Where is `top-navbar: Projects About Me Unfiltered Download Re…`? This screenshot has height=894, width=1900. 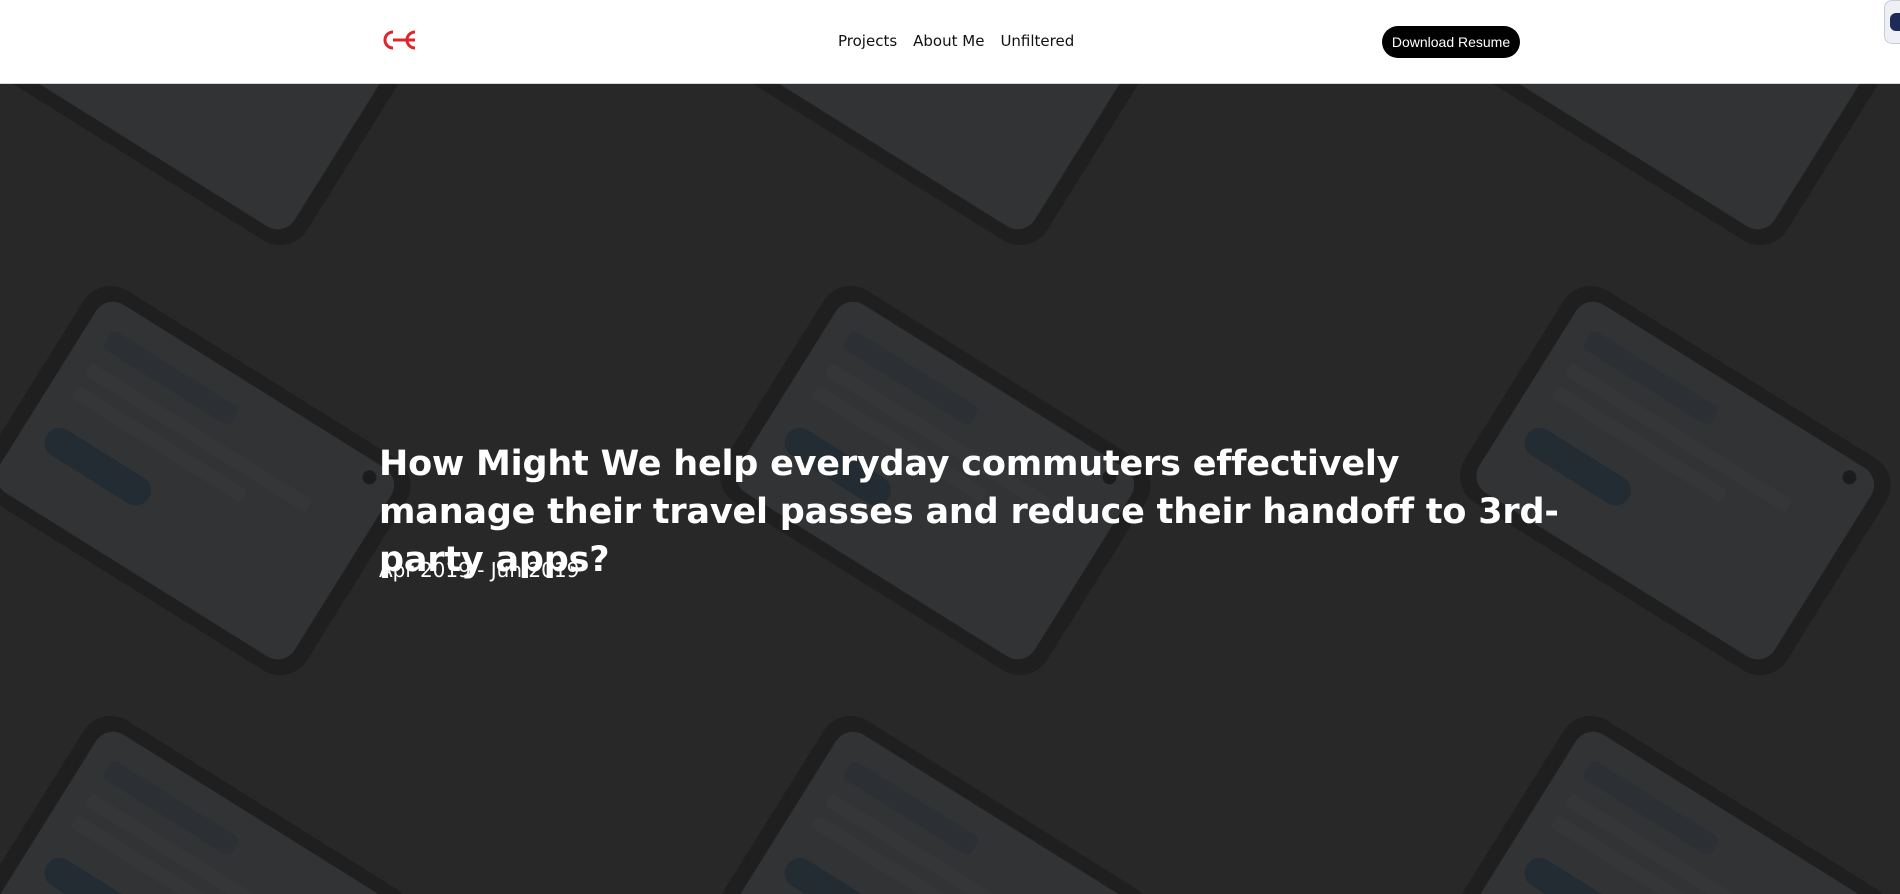 top-navbar: Projects About Me Unfiltered Download Re… is located at coordinates (950, 42).